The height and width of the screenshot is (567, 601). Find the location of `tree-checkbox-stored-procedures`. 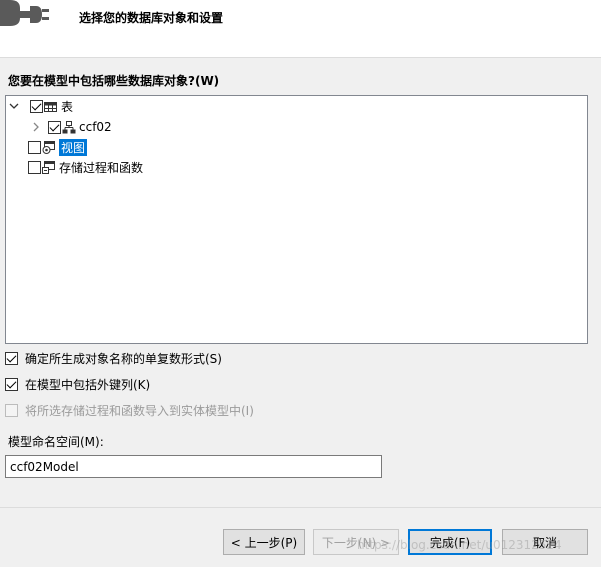

tree-checkbox-stored-procedures is located at coordinates (34, 167).